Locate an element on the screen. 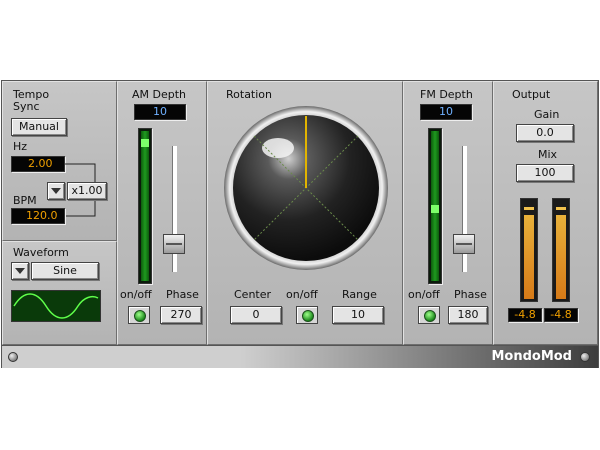 This screenshot has height=450, width=600. waveform-panel: Waveform Sine is located at coordinates (59, 293).